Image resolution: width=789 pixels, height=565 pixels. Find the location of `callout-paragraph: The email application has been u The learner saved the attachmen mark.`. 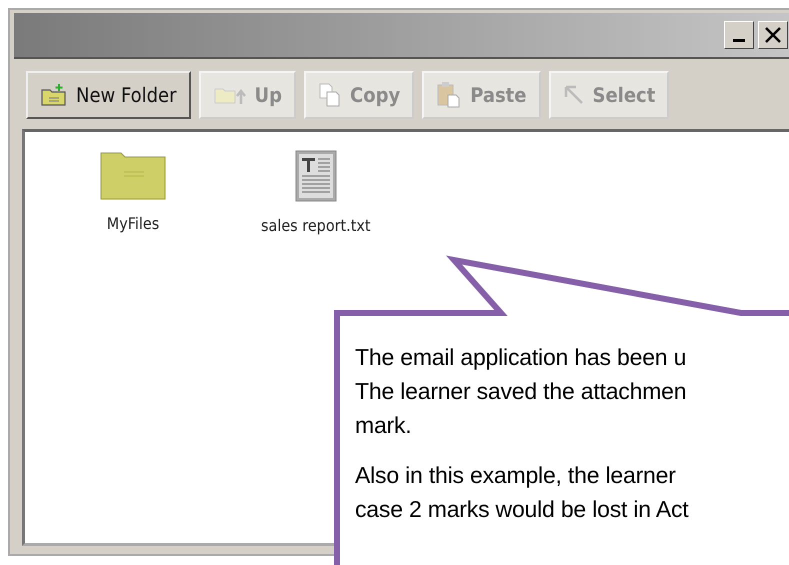

callout-paragraph: The email application has been u The learner saved the attachmen mark. is located at coordinates (521, 391).